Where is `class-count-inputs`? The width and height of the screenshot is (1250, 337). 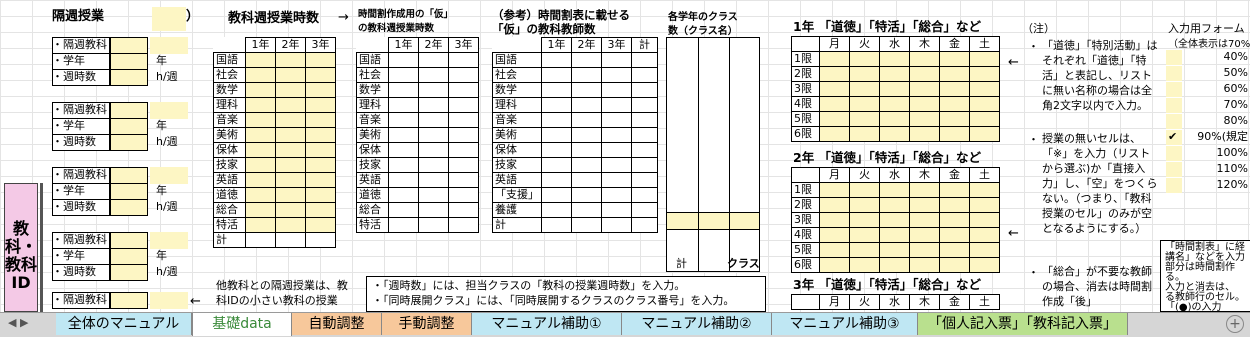
class-count-inputs is located at coordinates (713, 221).